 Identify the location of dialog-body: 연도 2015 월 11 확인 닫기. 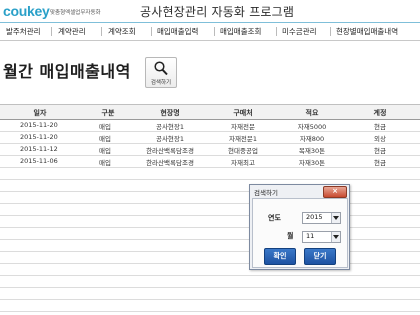
(300, 233).